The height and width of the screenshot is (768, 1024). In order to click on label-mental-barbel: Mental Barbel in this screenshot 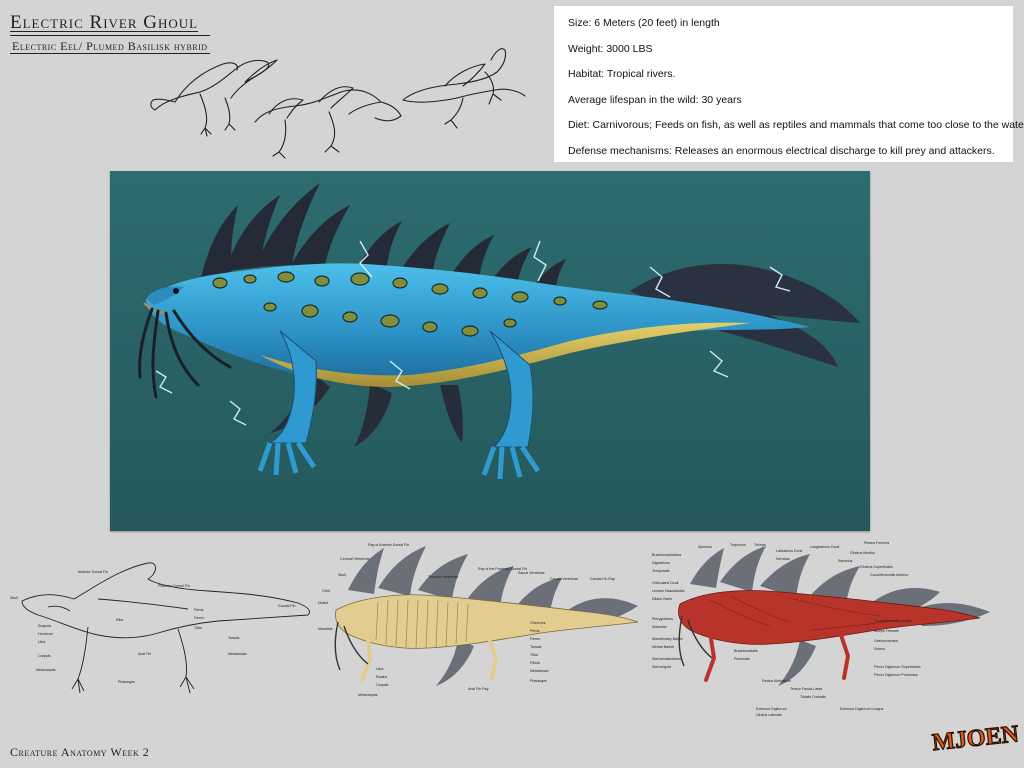, I will do `click(663, 647)`.